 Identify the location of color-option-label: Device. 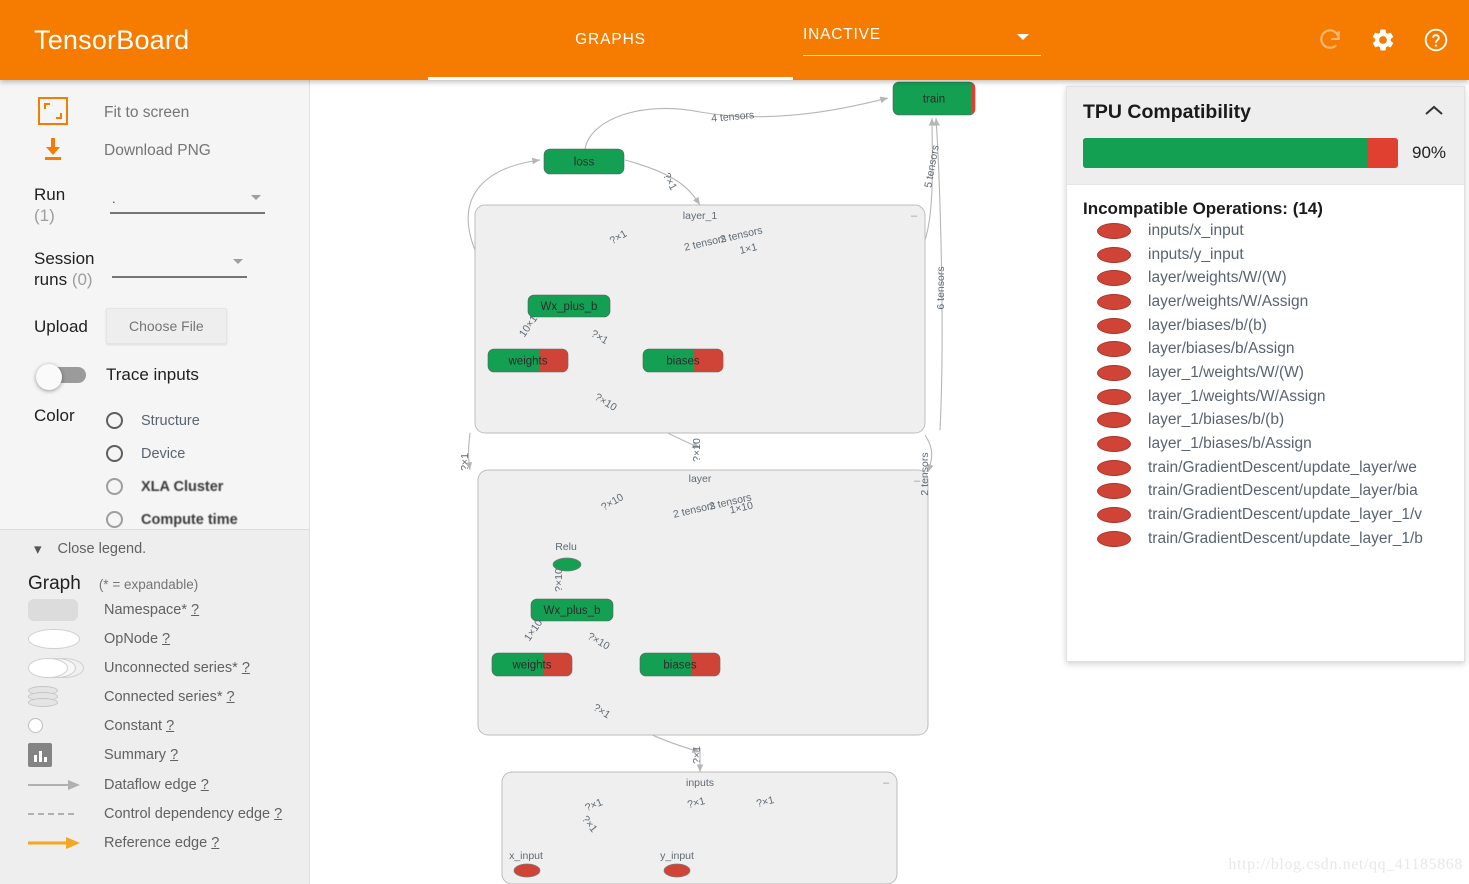
(163, 453).